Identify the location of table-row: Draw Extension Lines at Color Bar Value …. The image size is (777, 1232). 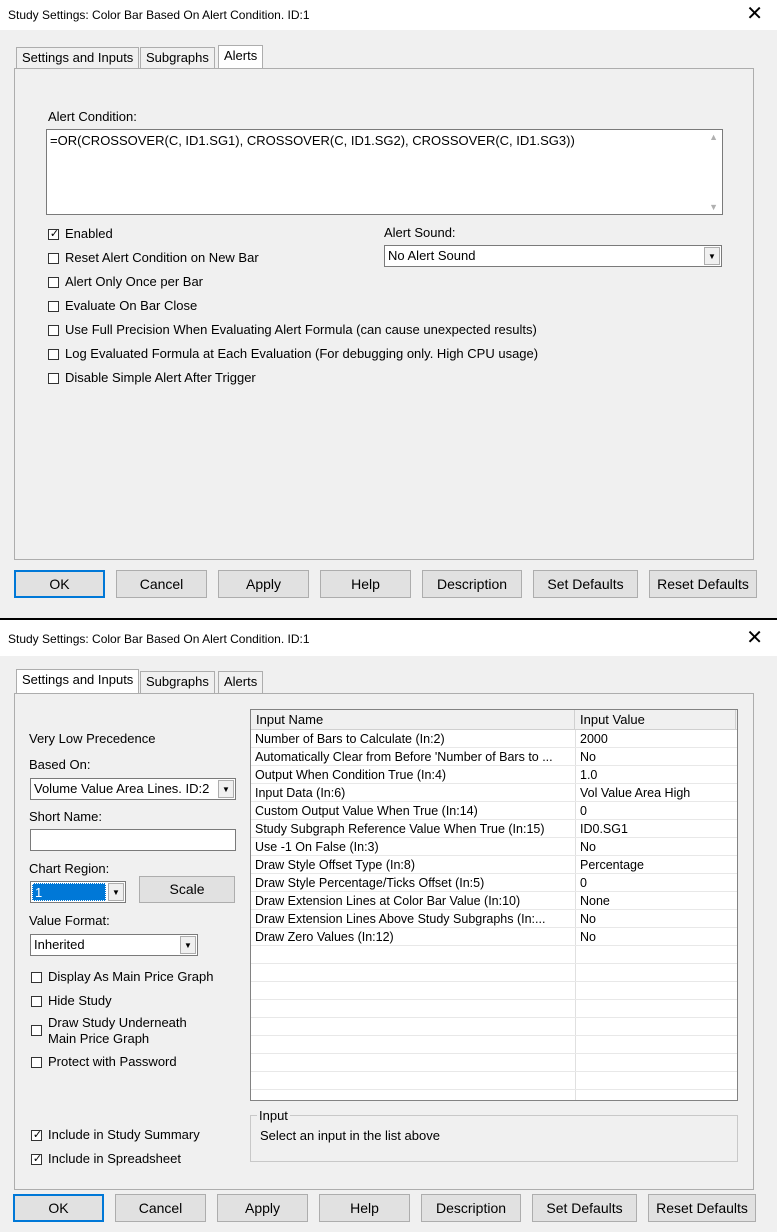
(494, 900).